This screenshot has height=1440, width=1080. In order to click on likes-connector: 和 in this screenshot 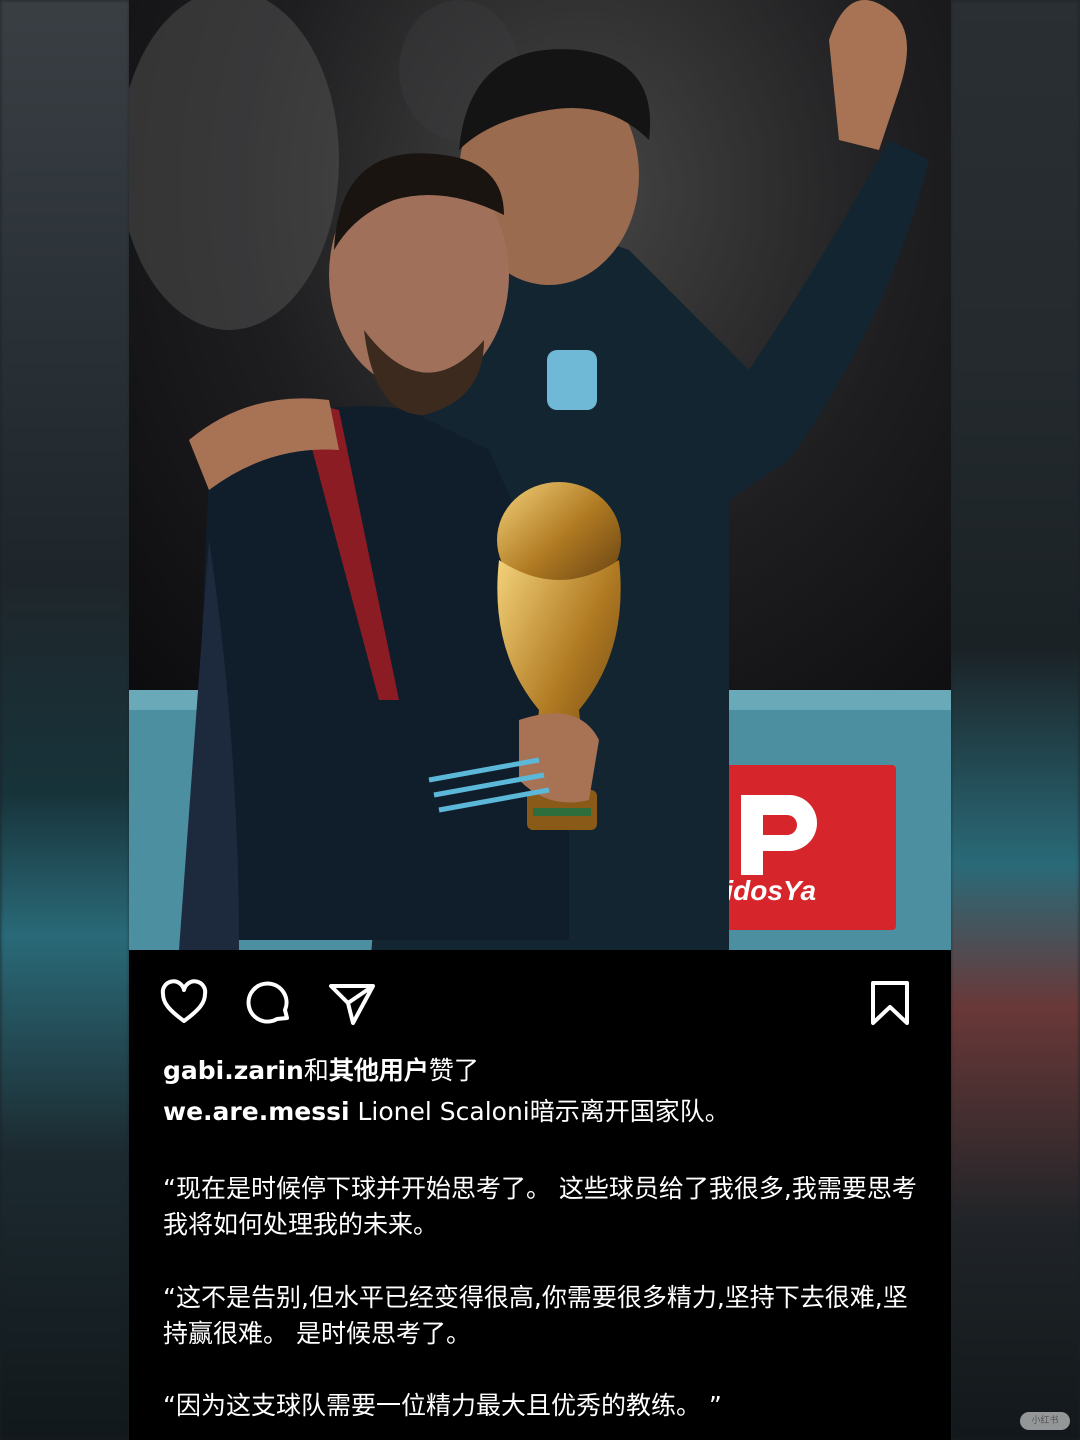, I will do `click(316, 1070)`.